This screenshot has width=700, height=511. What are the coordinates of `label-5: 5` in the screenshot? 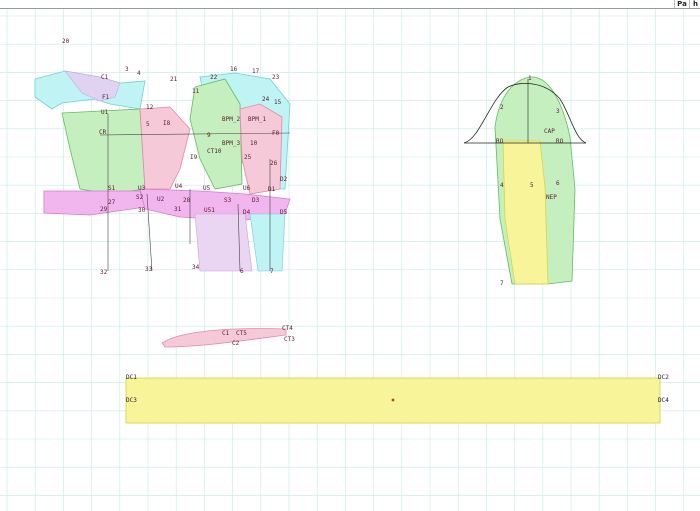 It's located at (148, 124).